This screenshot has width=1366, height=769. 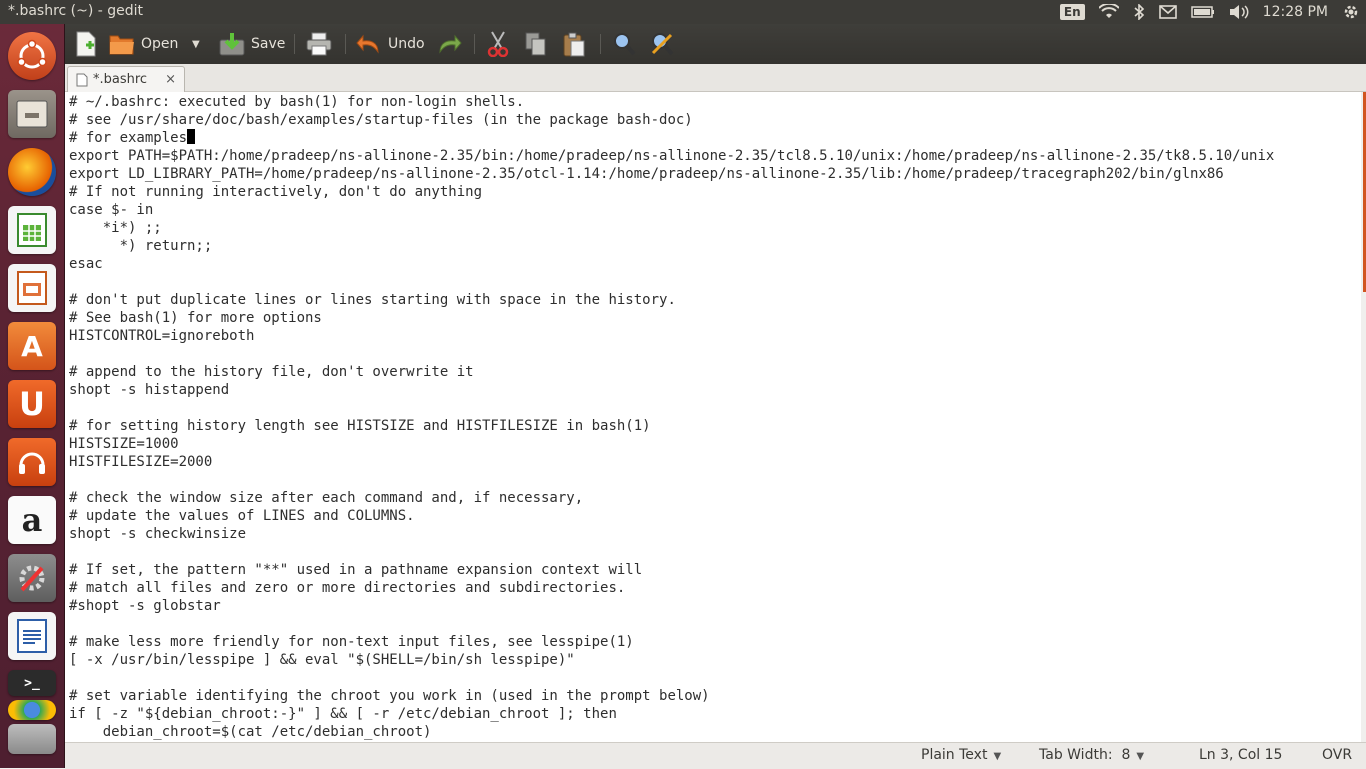 What do you see at coordinates (536, 44) in the screenshot?
I see `copy-button` at bounding box center [536, 44].